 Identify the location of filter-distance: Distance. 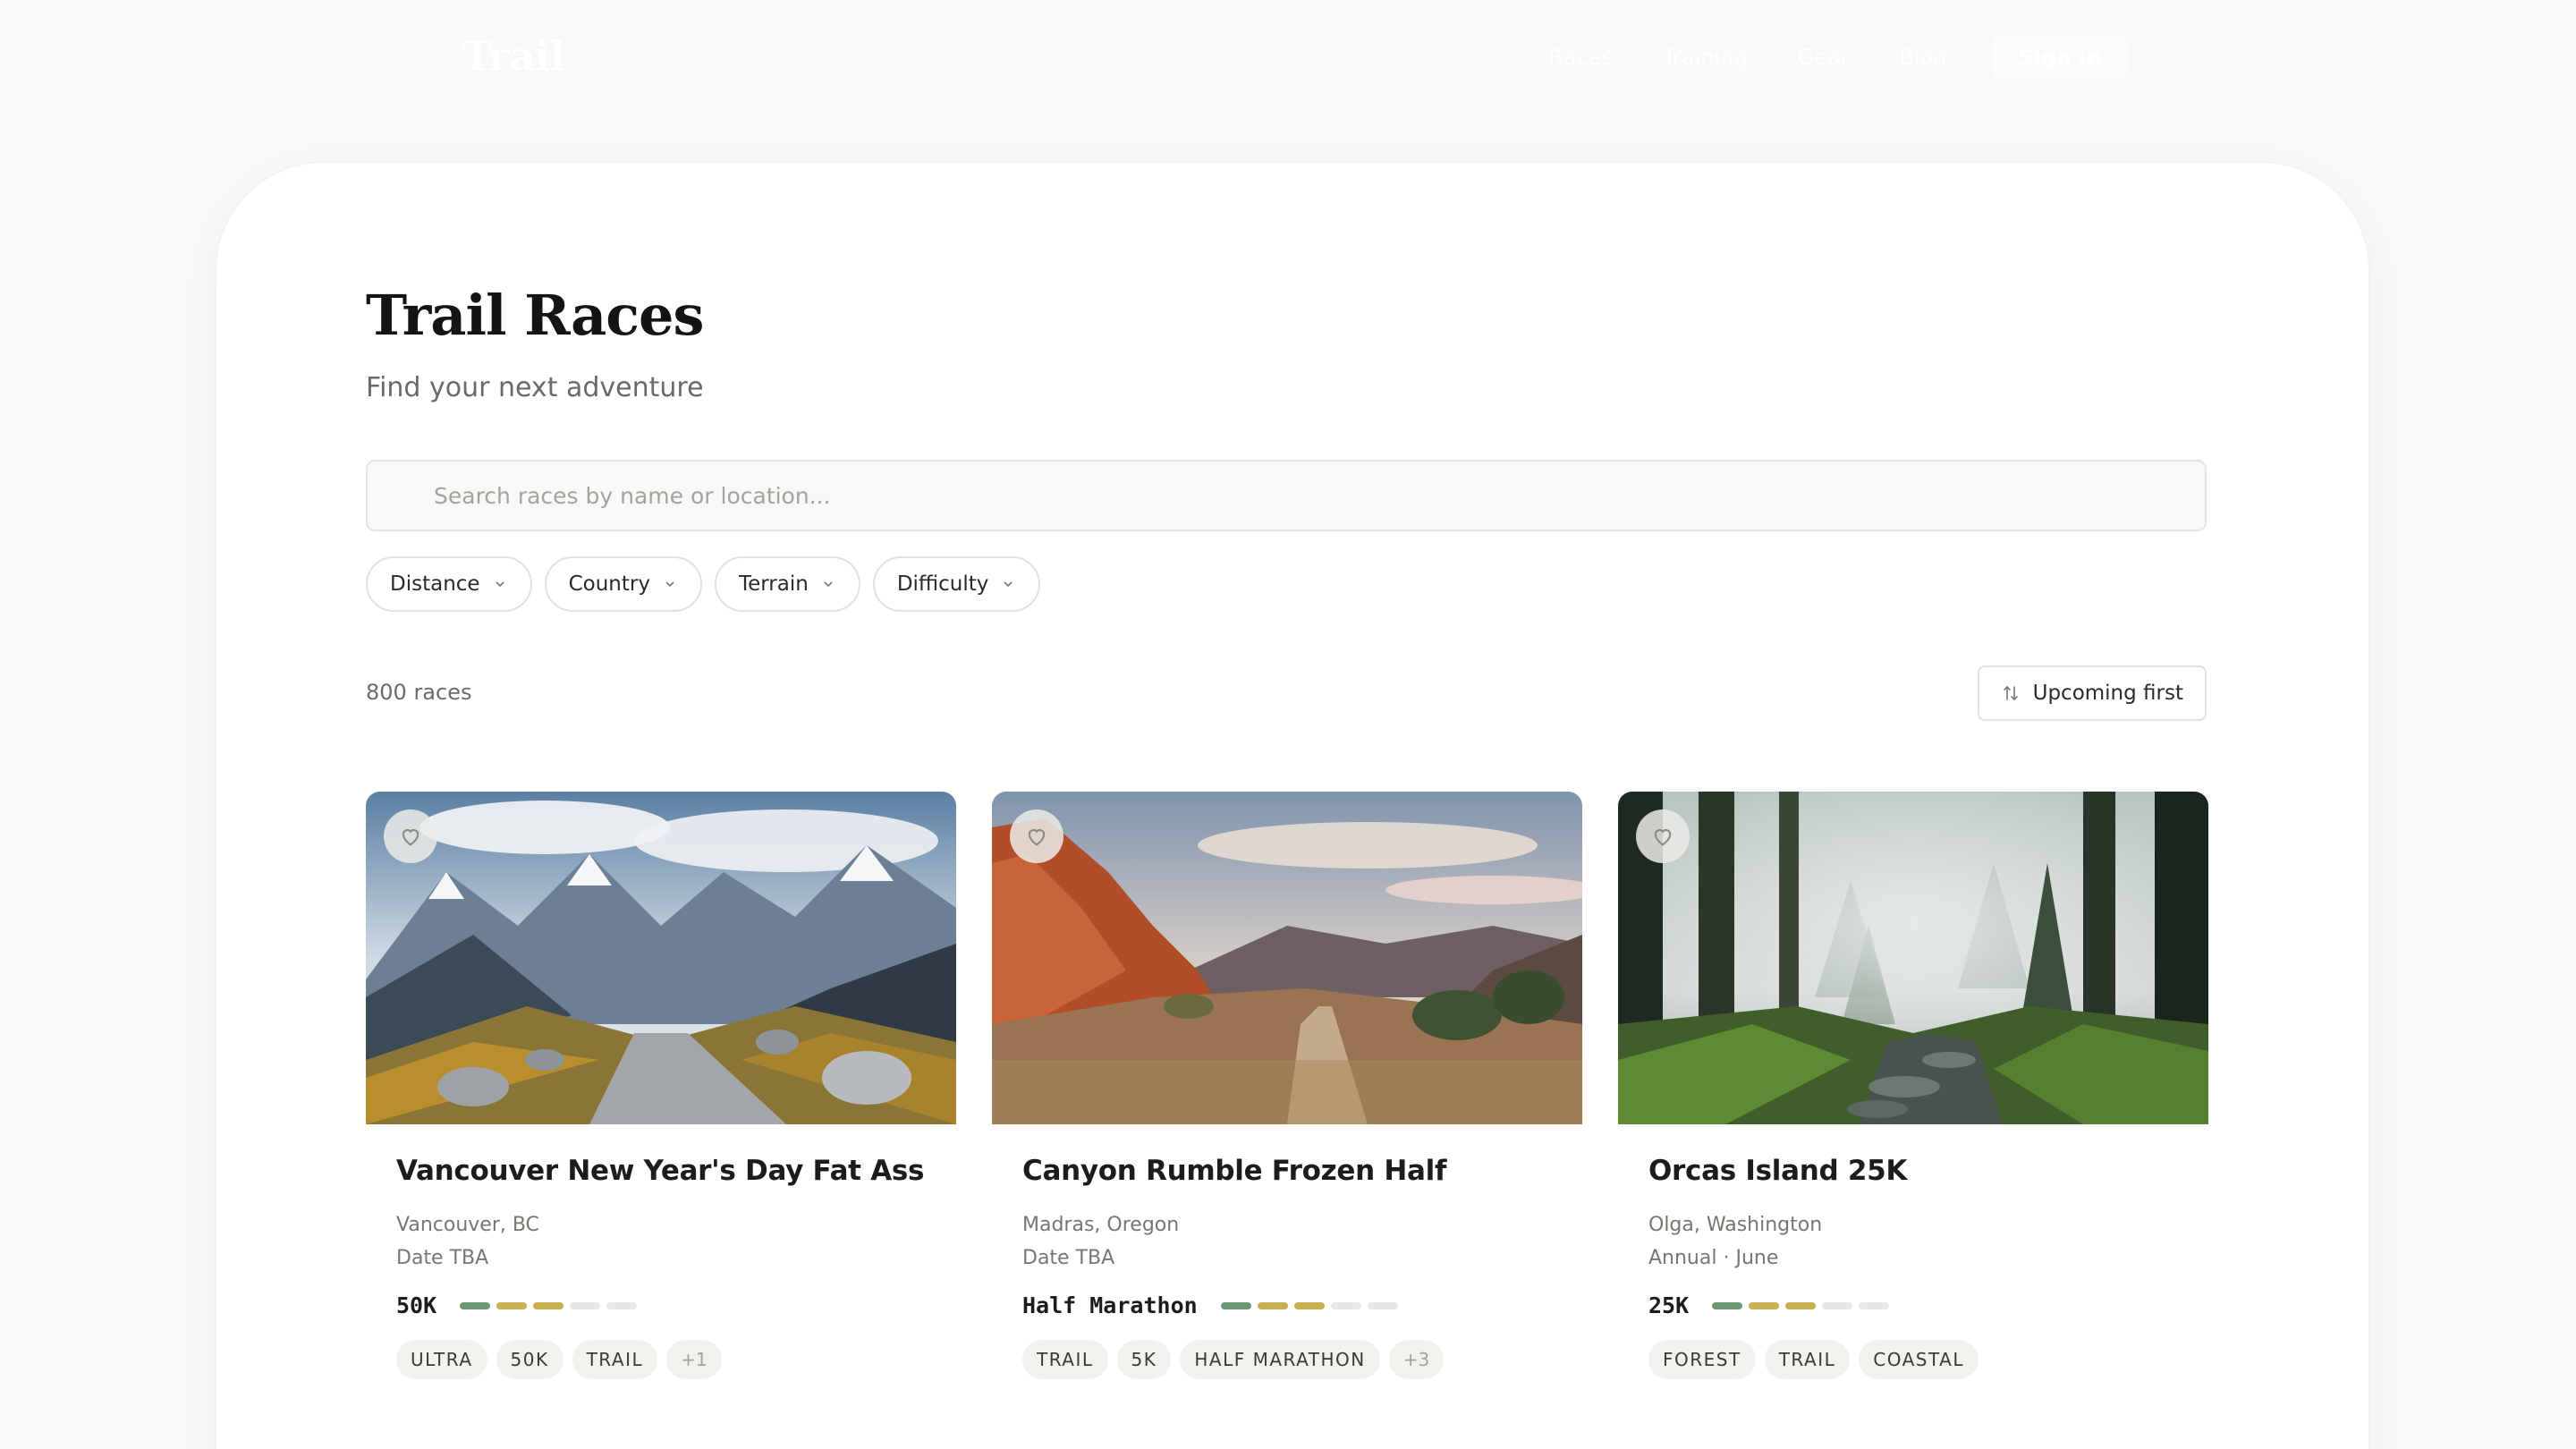
(449, 584).